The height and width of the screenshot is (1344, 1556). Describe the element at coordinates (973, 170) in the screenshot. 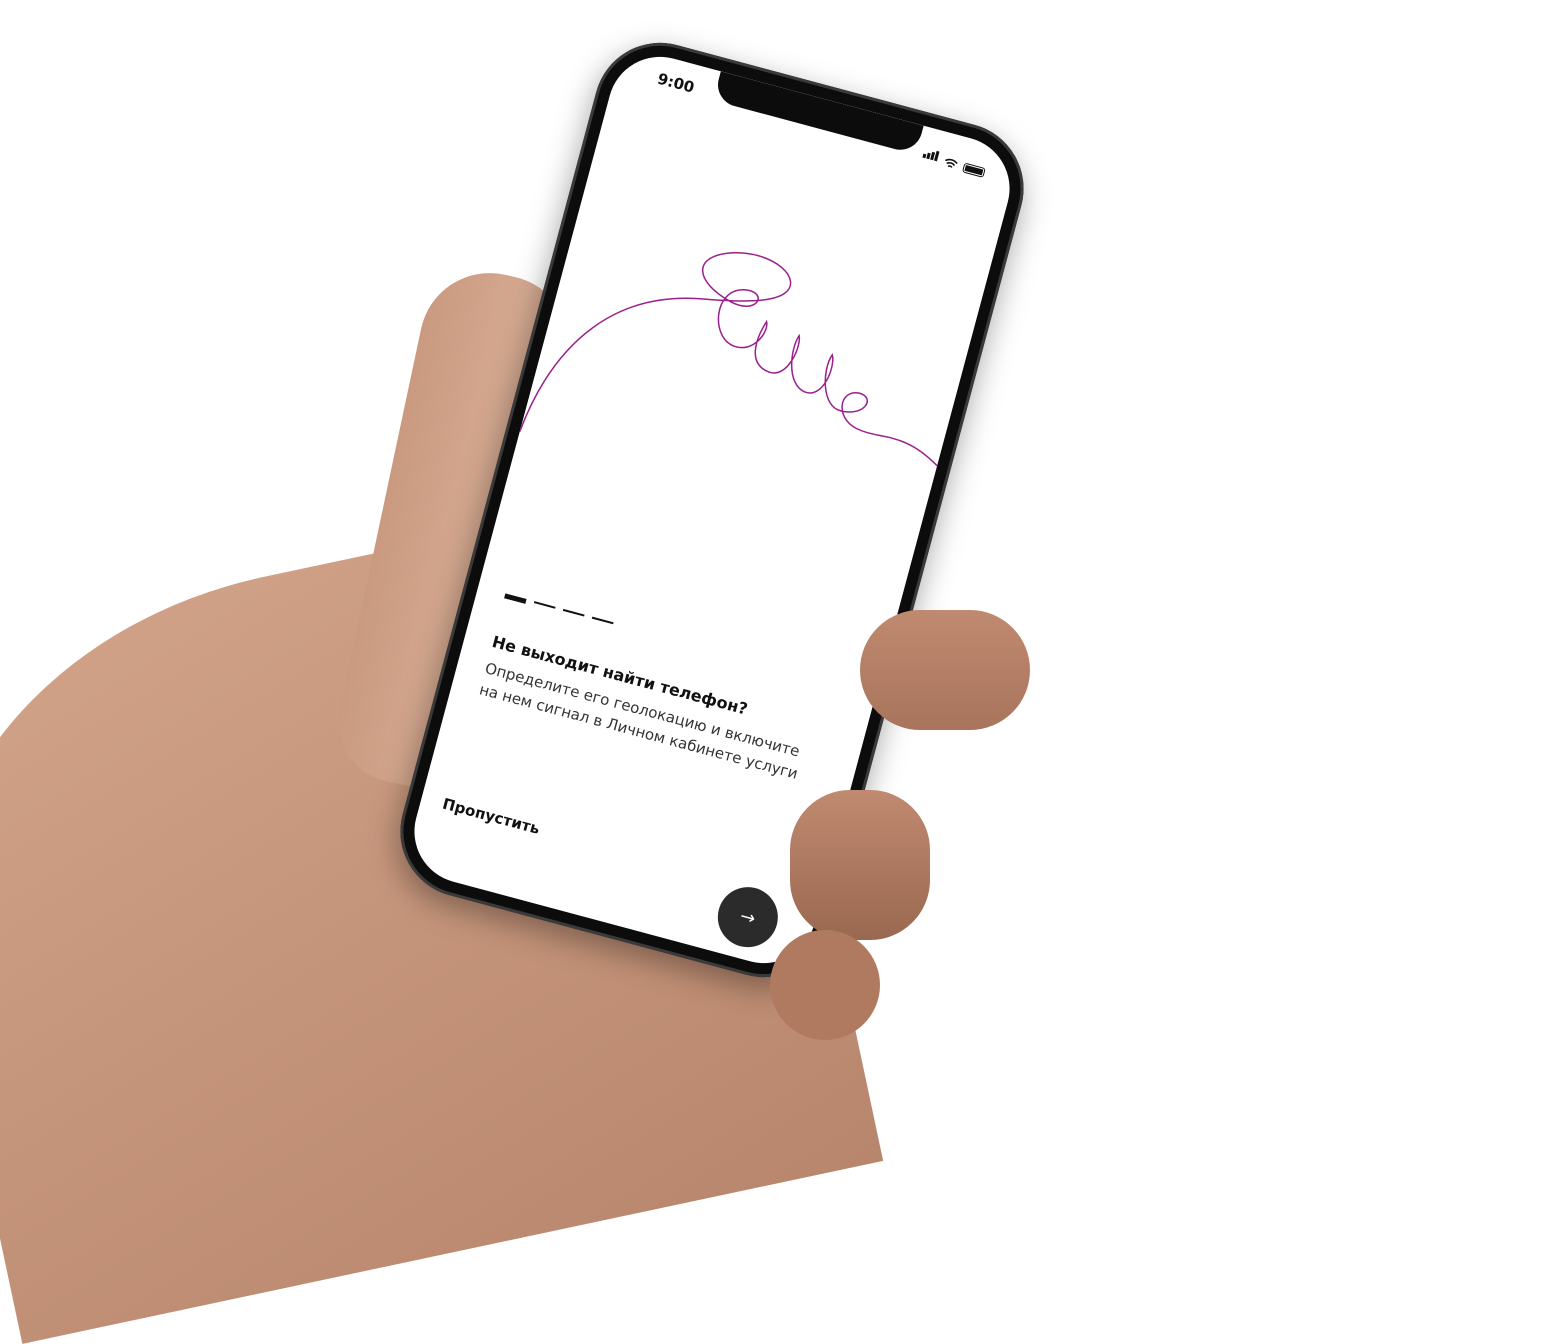

I see `battery-icon` at that location.